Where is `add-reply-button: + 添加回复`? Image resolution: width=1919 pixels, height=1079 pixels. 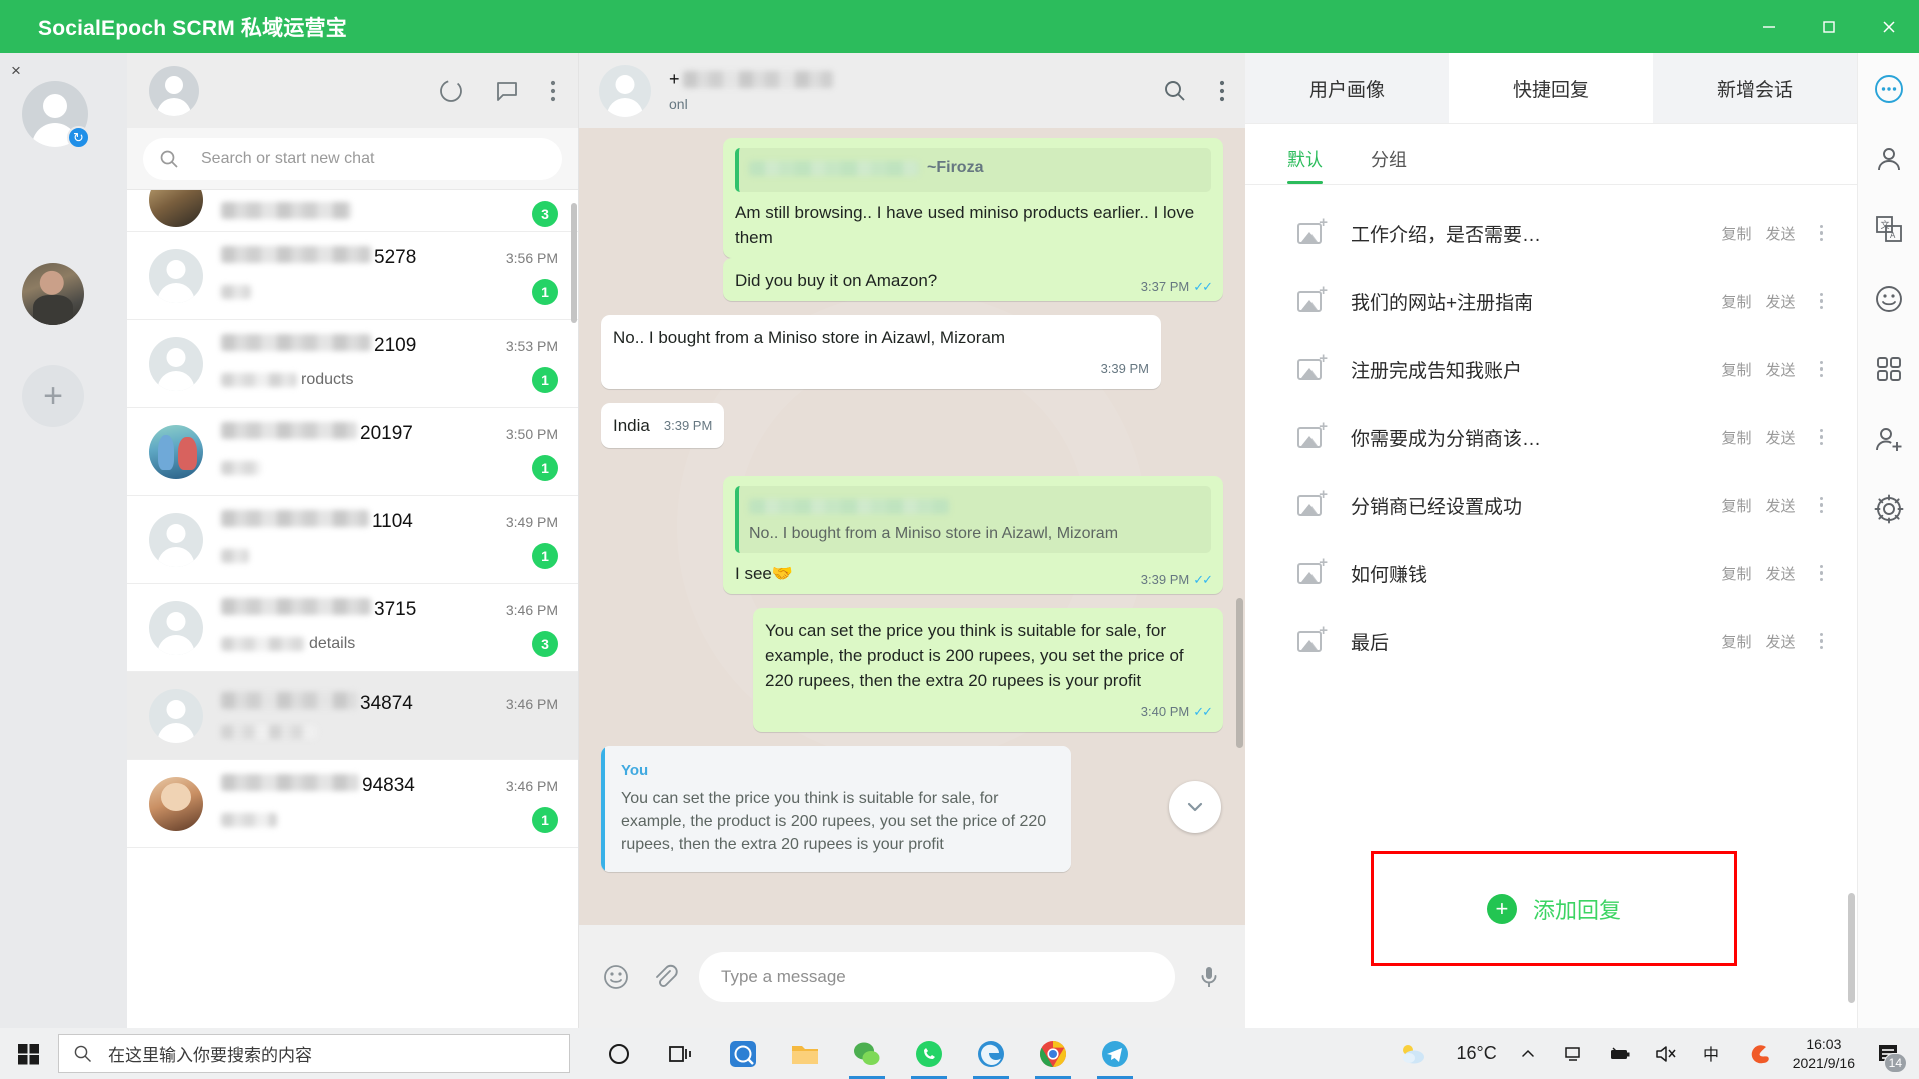 add-reply-button: + 添加回复 is located at coordinates (1554, 908).